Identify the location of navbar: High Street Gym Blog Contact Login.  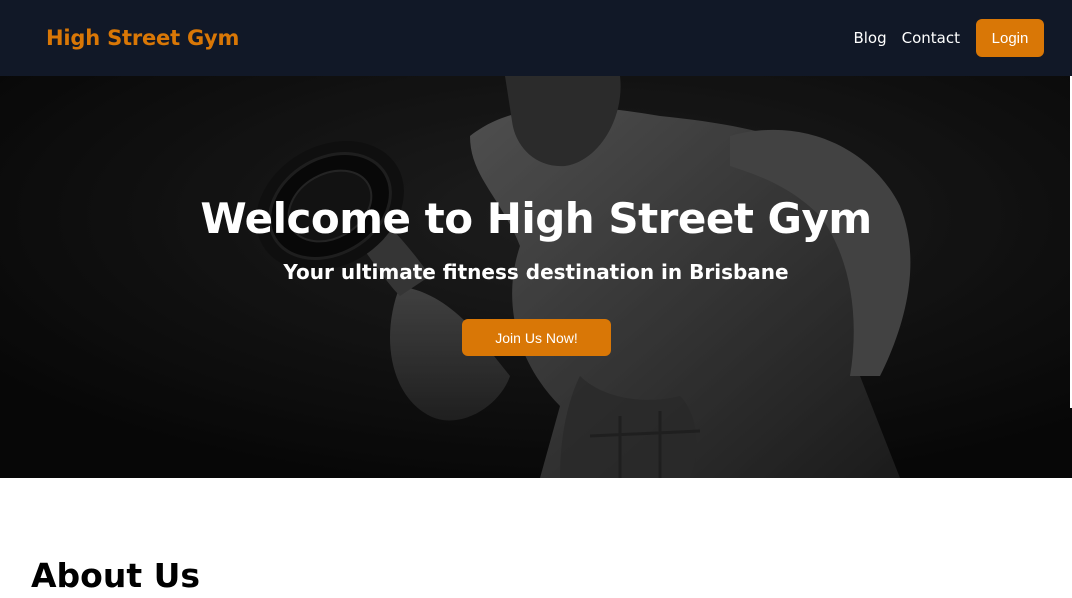
(536, 38).